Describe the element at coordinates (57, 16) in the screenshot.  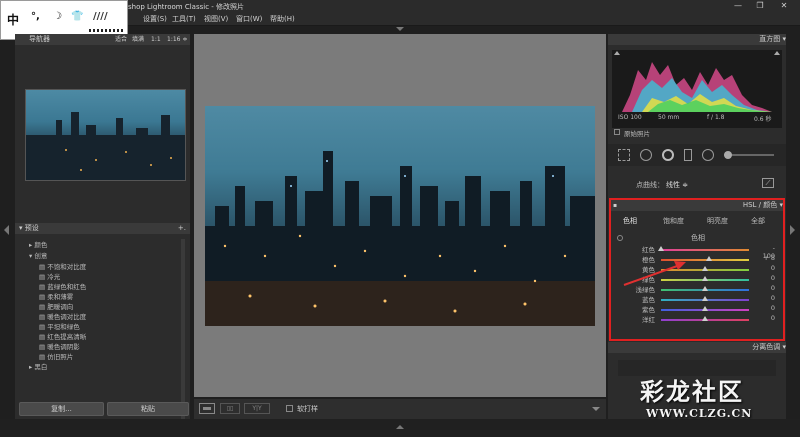
I see `ime-moon-icon: ☽` at that location.